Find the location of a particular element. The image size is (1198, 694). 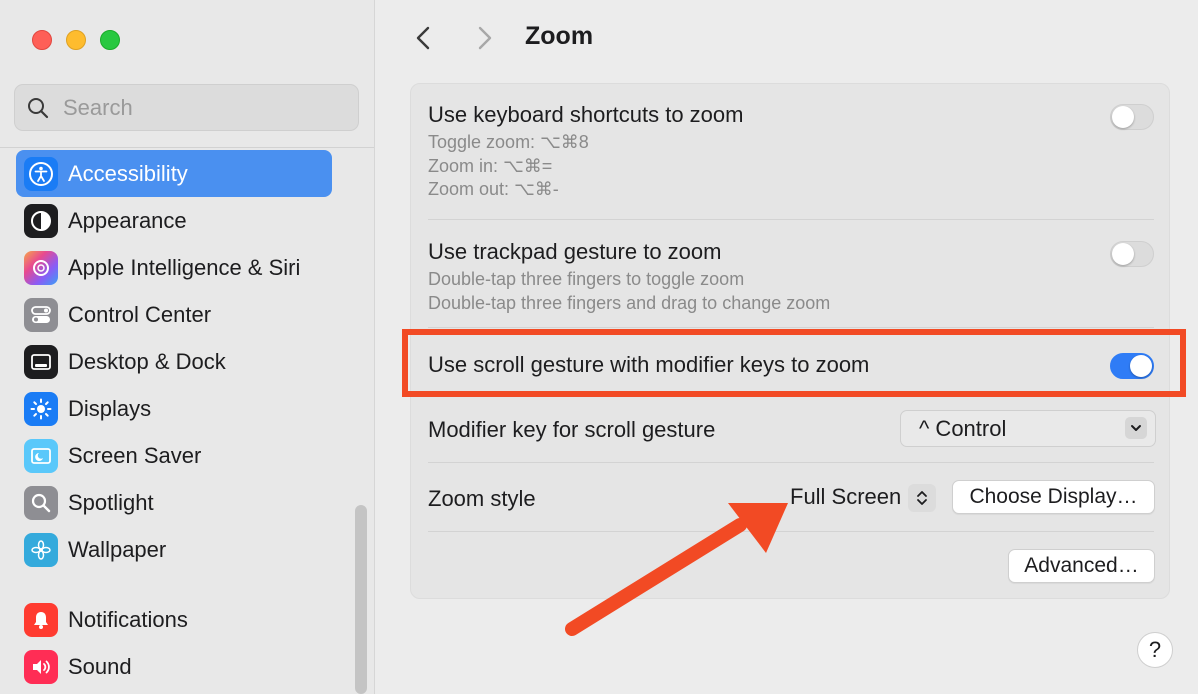

forward-chevron-icon is located at coordinates (484, 38).